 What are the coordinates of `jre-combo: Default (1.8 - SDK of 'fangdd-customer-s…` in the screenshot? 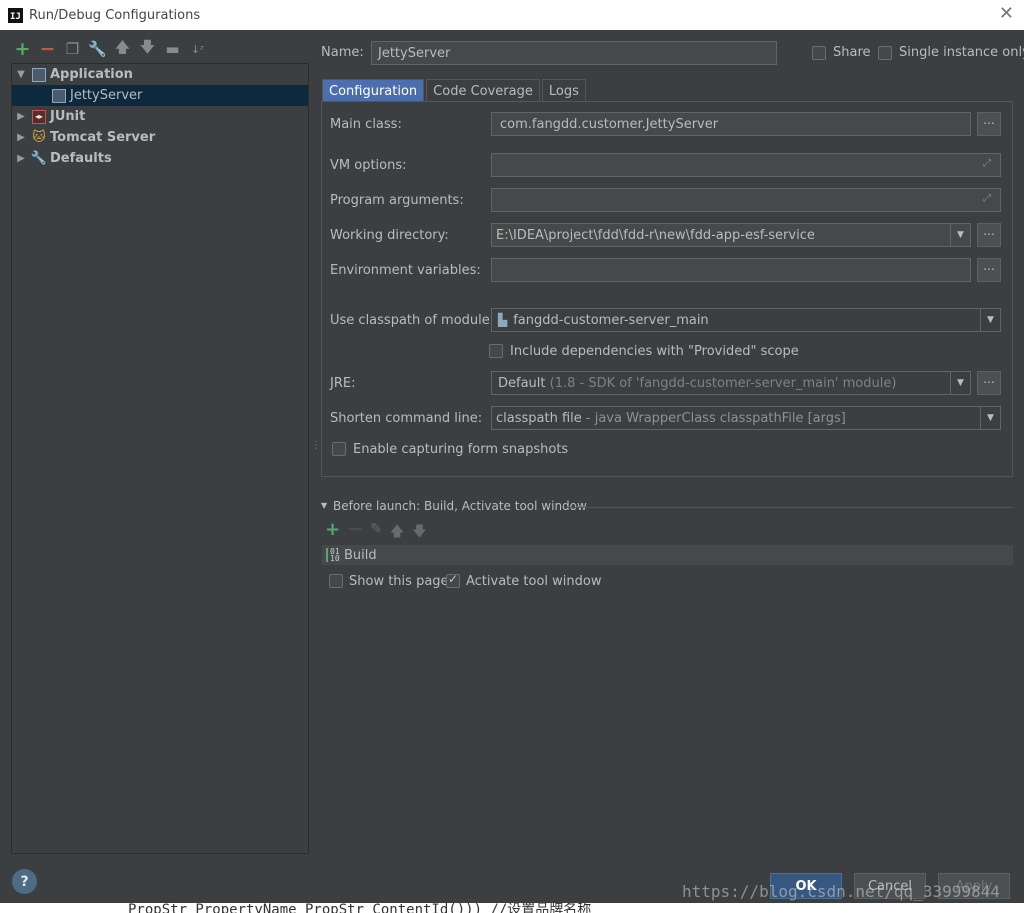 It's located at (731, 383).